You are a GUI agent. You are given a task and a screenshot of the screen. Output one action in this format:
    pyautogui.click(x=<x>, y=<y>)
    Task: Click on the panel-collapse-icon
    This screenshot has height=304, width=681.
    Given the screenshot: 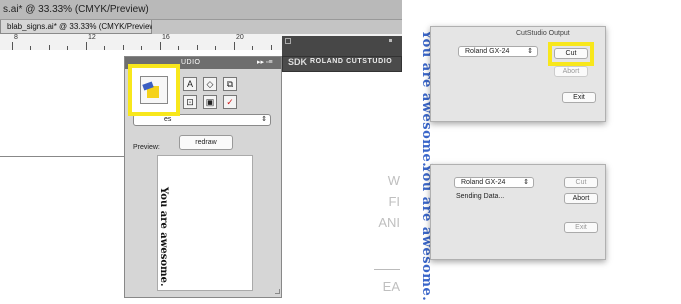 What is the action you would take?
    pyautogui.click(x=390, y=40)
    